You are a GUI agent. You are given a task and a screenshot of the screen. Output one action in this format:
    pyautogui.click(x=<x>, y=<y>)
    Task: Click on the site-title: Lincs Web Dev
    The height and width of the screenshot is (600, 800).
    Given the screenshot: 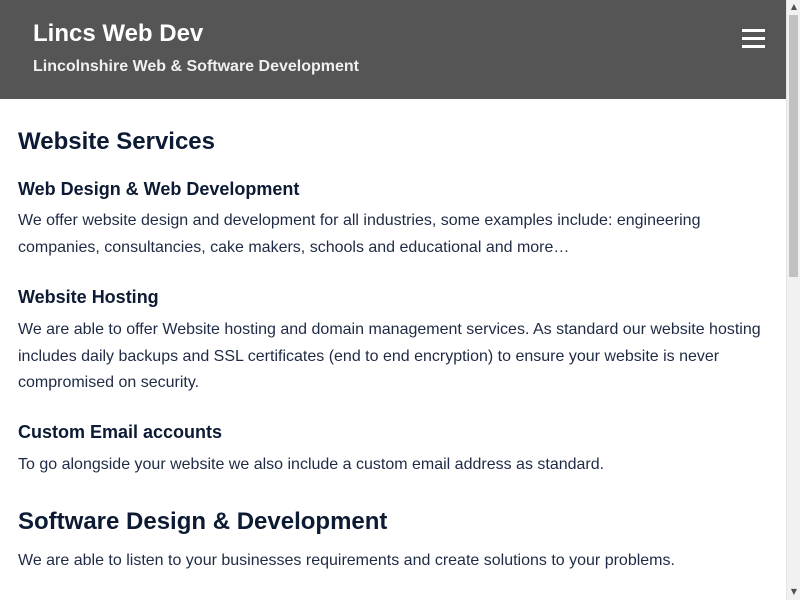 What is the action you would take?
    pyautogui.click(x=118, y=34)
    